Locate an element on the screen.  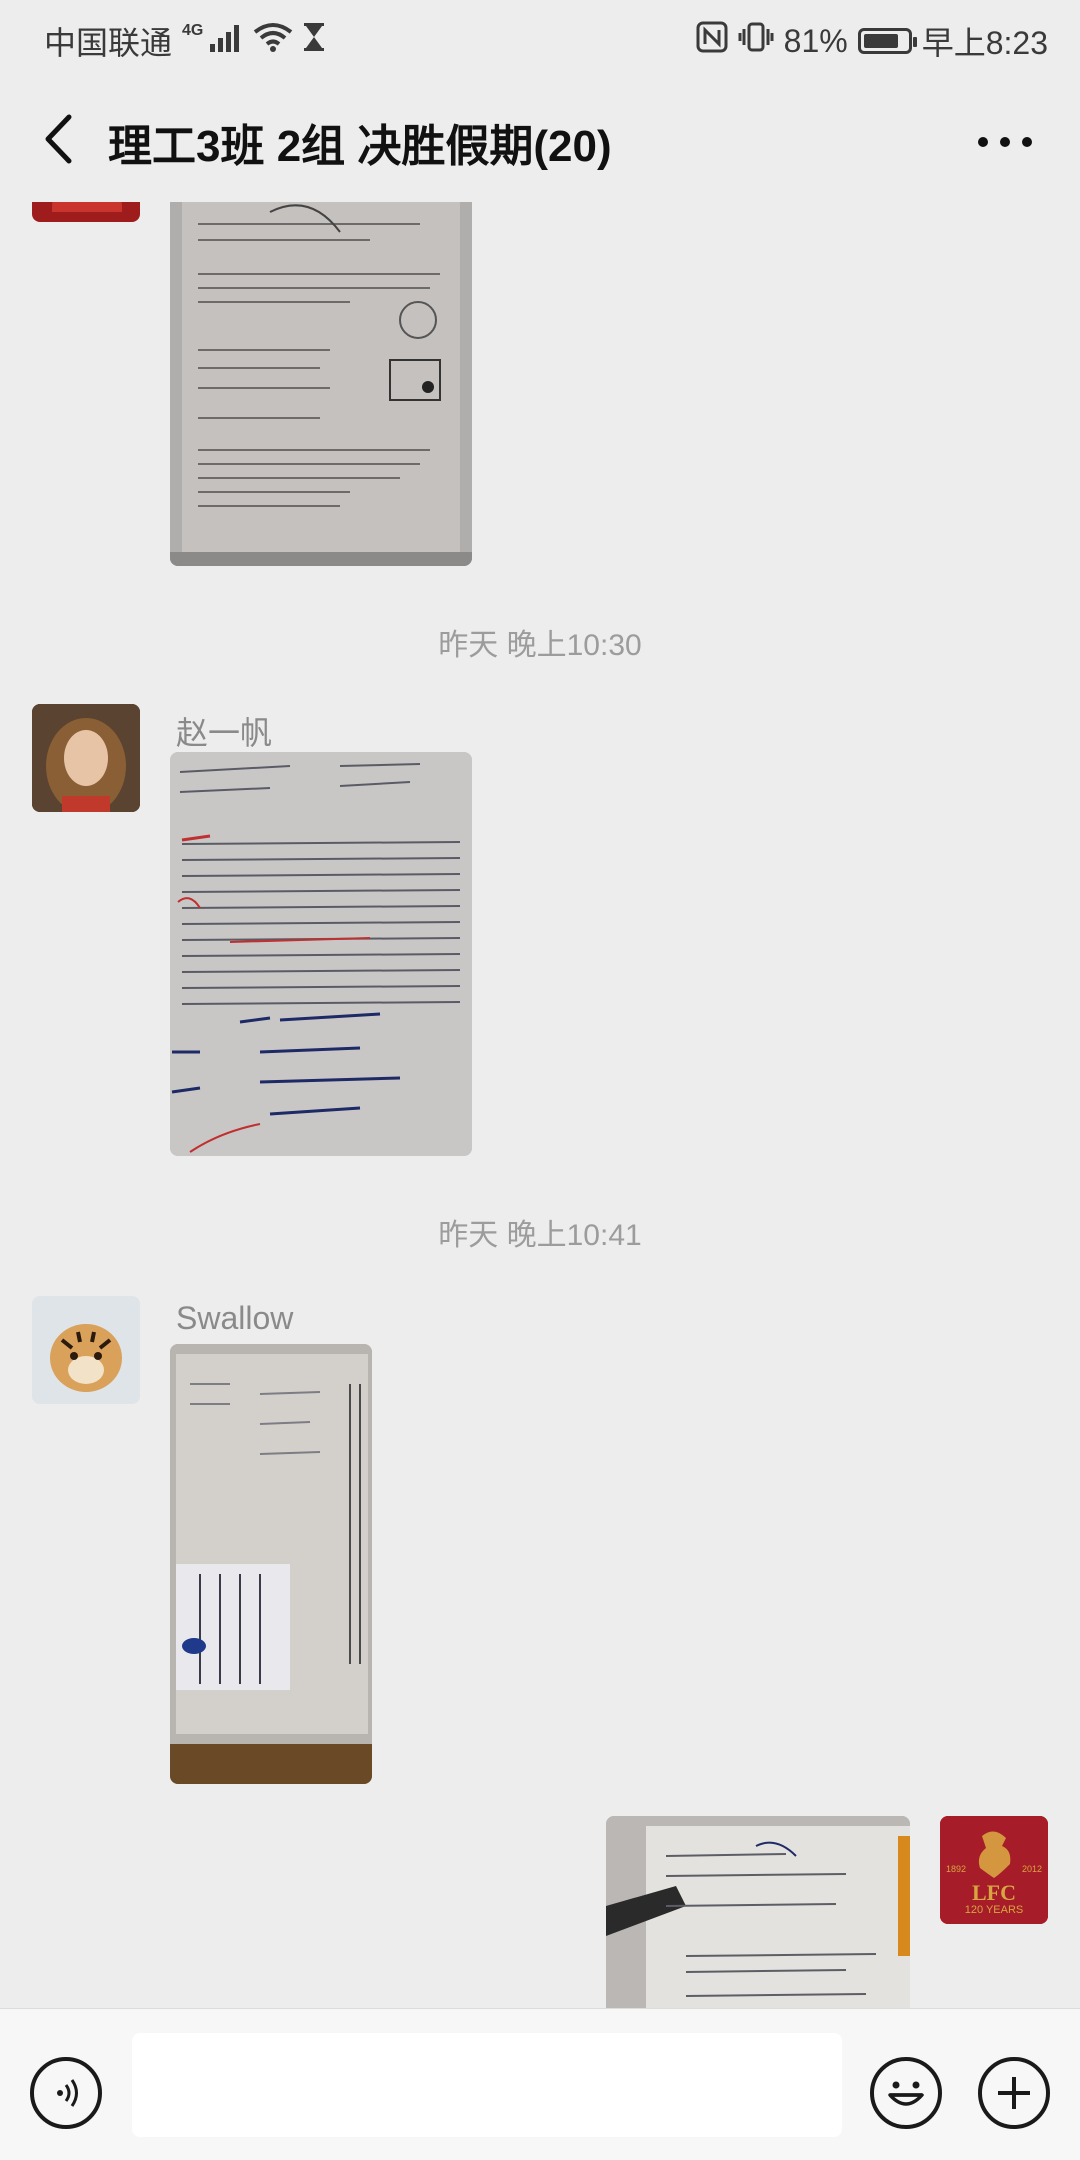
nfc-icon is located at coordinates (712, 41).